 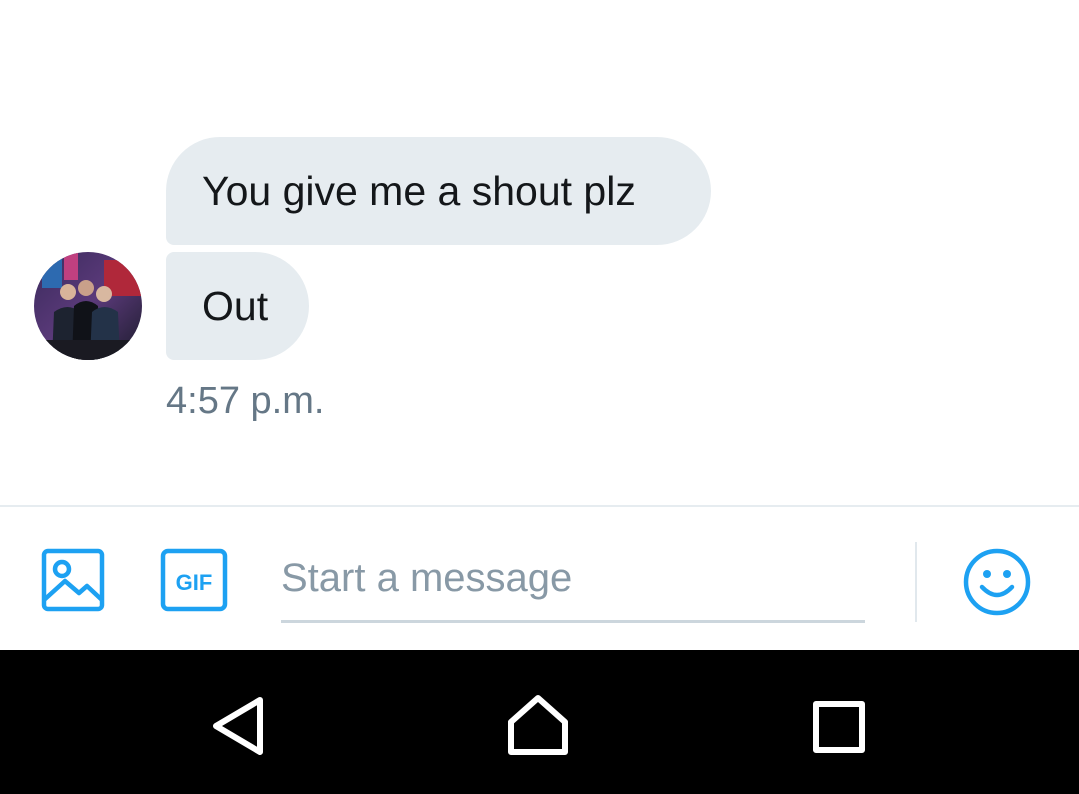 I want to click on gif-icon: GIF, so click(x=194, y=580).